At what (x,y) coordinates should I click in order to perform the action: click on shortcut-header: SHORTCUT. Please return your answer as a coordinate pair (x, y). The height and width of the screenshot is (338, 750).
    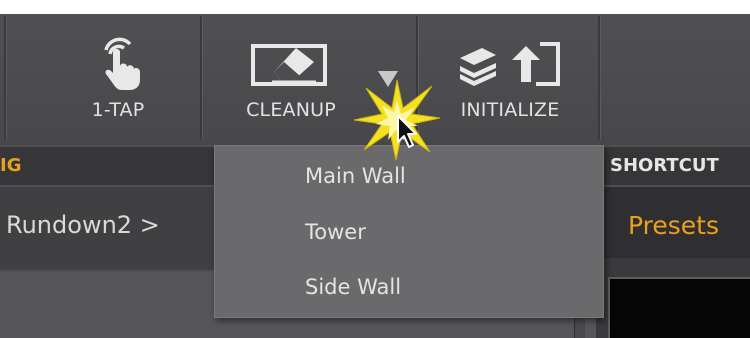
    Looking at the image, I should click on (664, 165).